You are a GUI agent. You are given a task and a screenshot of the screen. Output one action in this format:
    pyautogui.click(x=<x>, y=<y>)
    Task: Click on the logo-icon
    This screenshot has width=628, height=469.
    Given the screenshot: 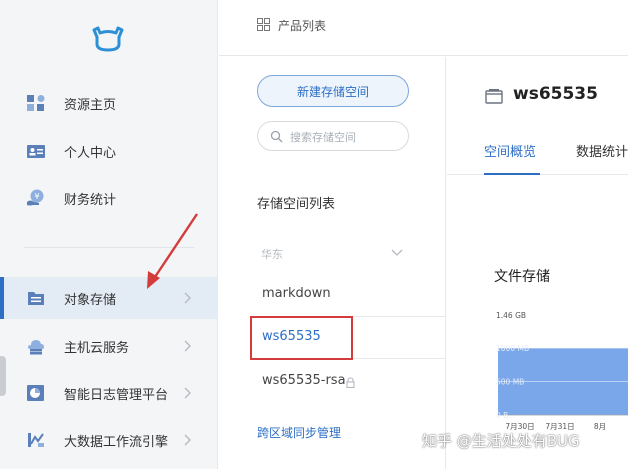 What is the action you would take?
    pyautogui.click(x=108, y=39)
    